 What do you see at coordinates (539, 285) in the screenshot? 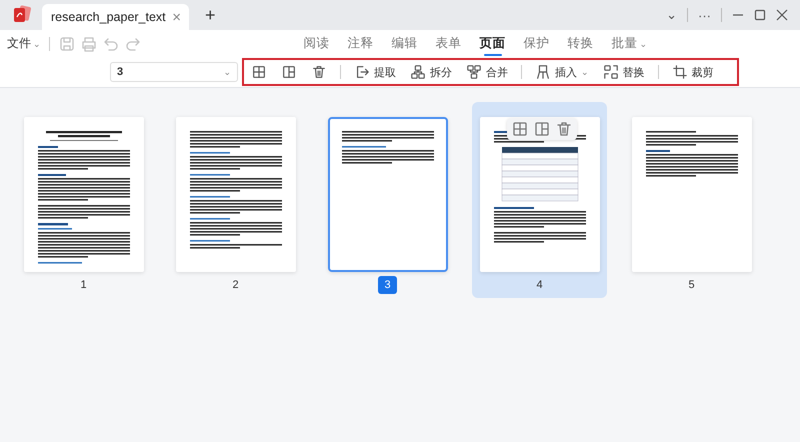
I see `page-number: 4` at bounding box center [539, 285].